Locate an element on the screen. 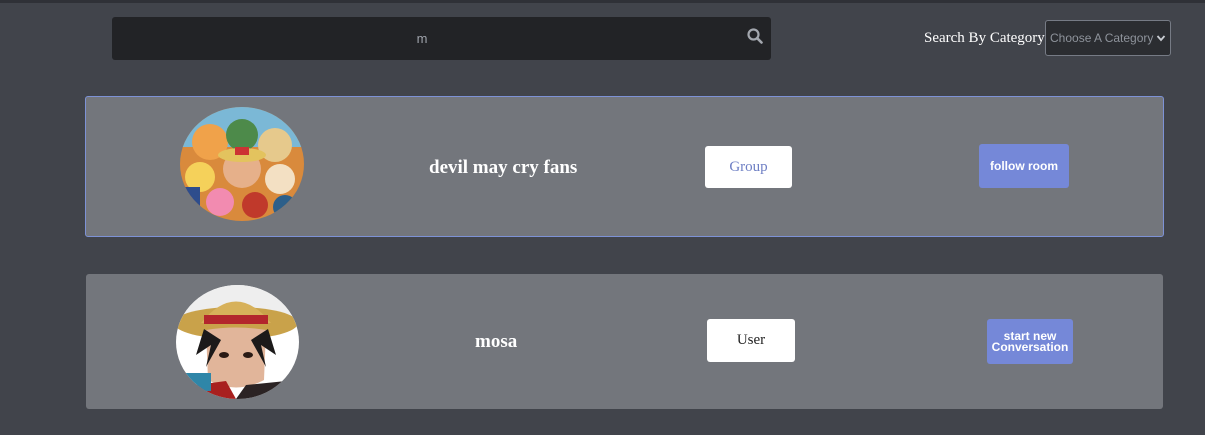 This screenshot has width=1205, height=435. start-conversation-button: start new Conversation is located at coordinates (1030, 341).